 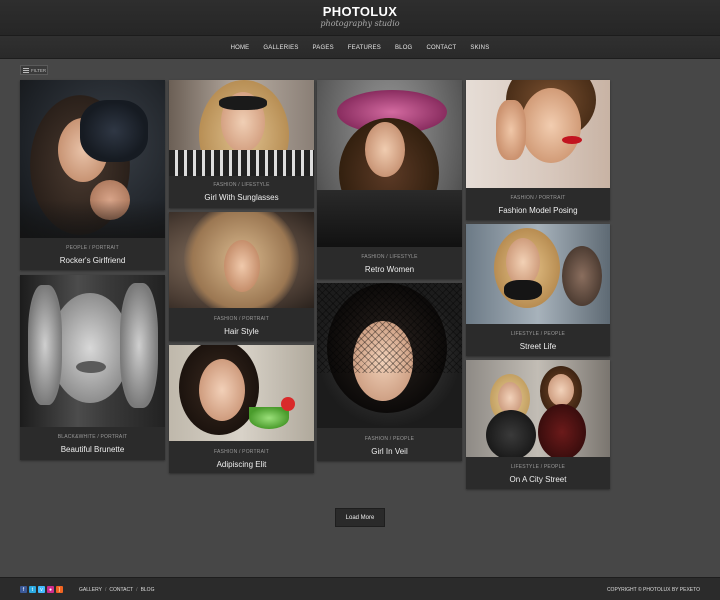 I want to click on gallery-item: FASHION / PORTRAIT Fashion Model Posing, so click(x=538, y=150).